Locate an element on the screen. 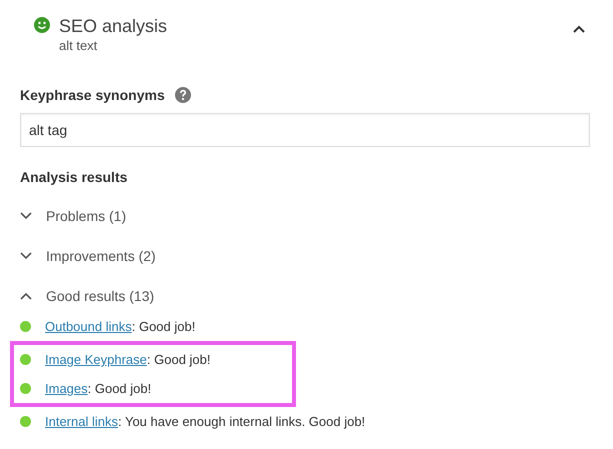 The width and height of the screenshot is (613, 449). synonyms-field: alt tag is located at coordinates (305, 130).